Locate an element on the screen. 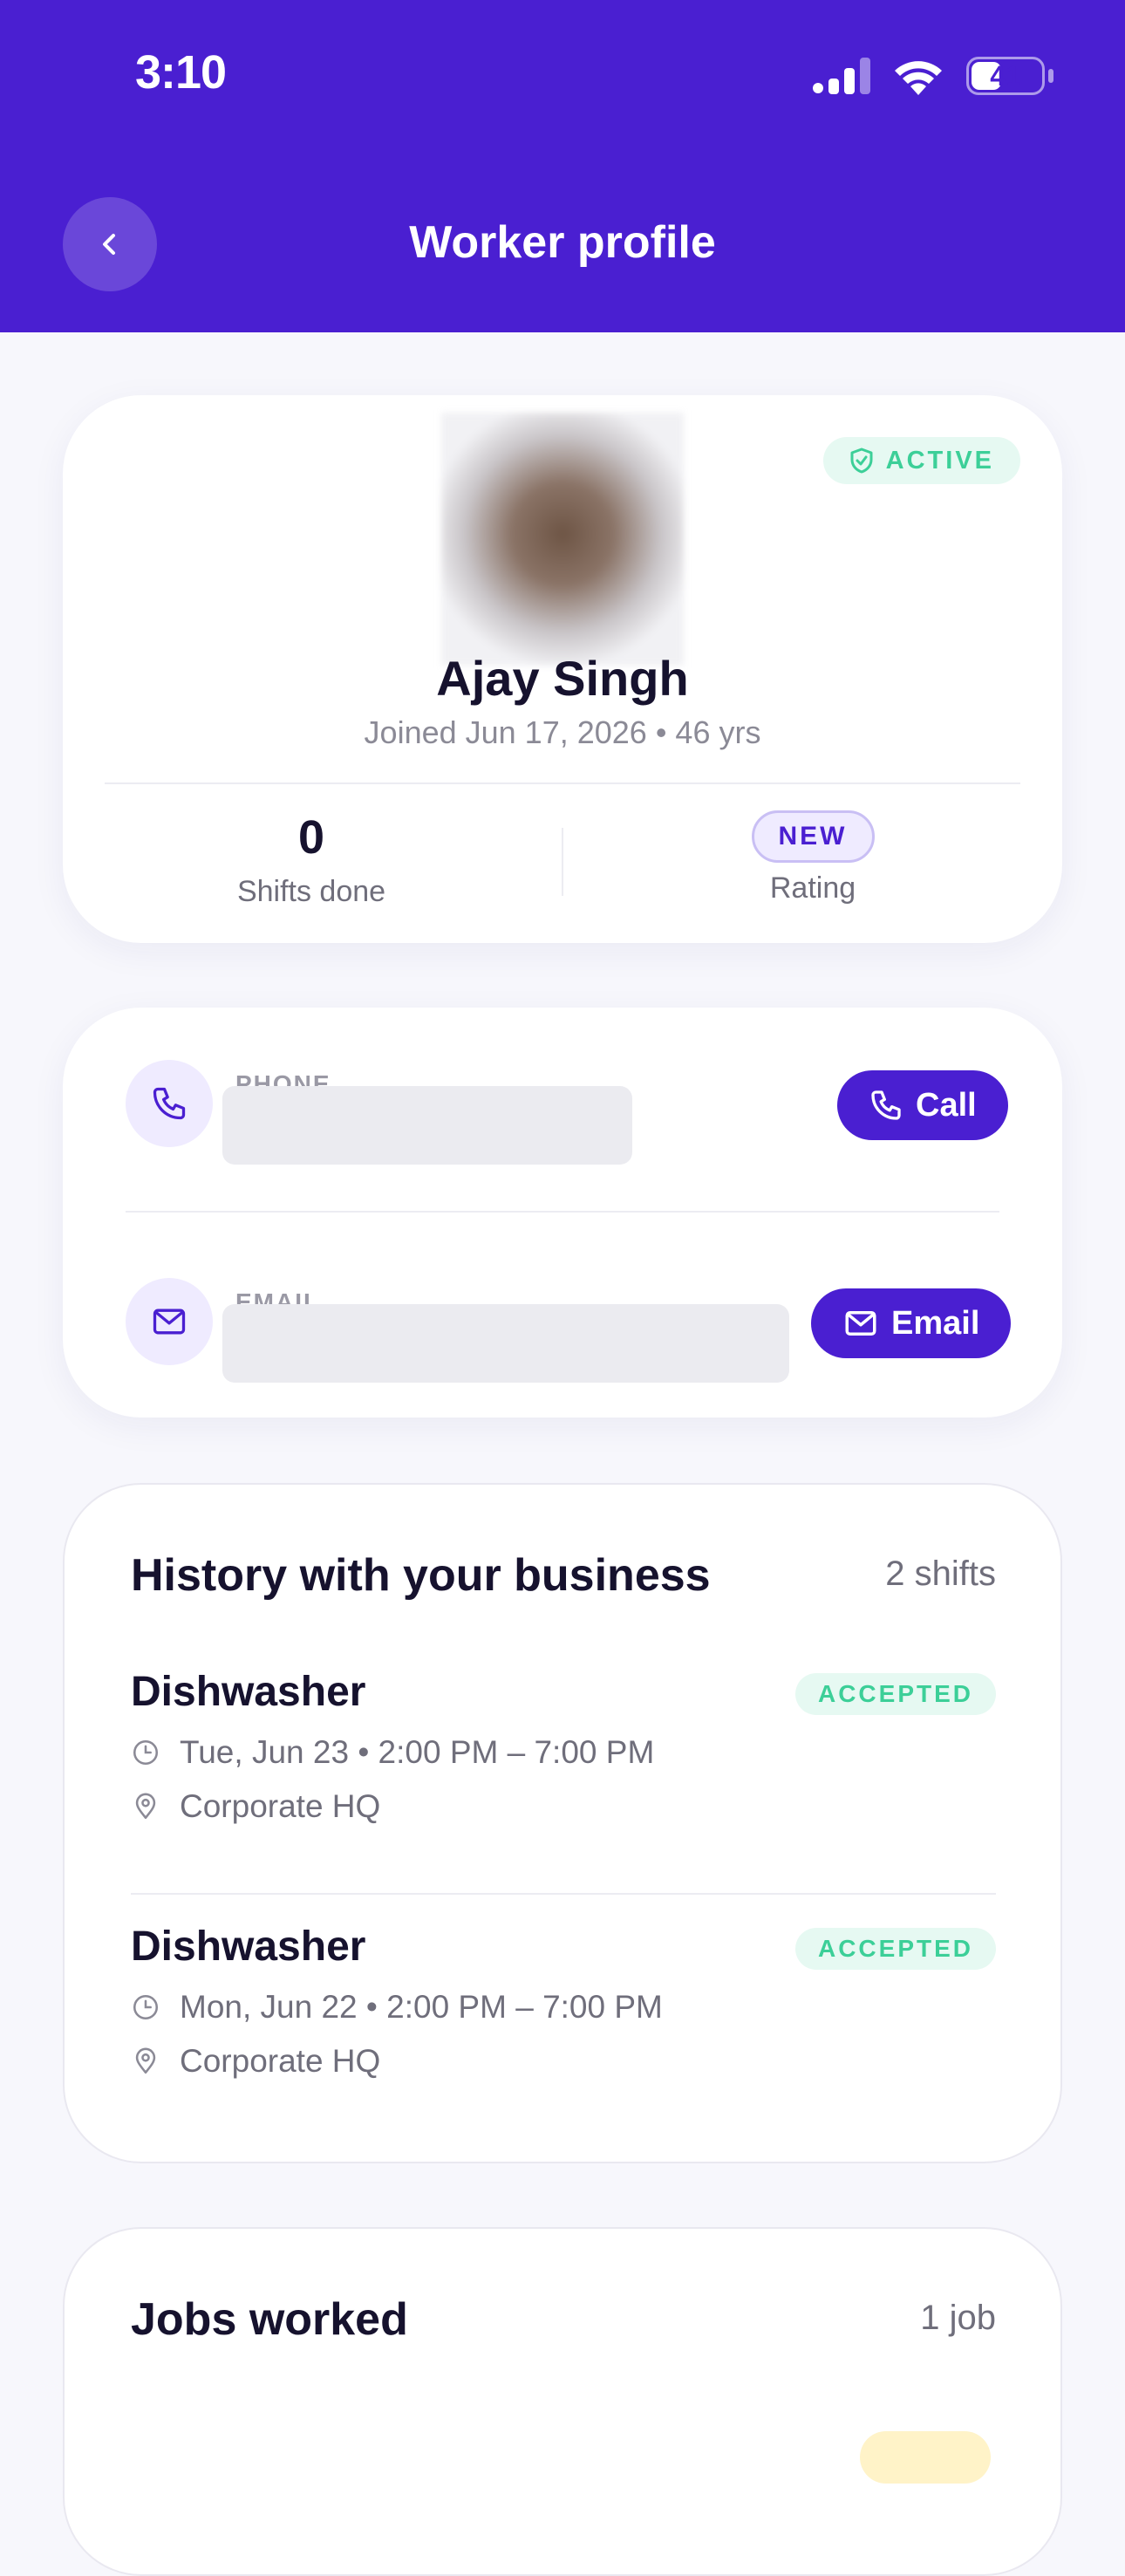 Image resolution: width=1125 pixels, height=2576 pixels. email-icon-badge is located at coordinates (169, 1321).